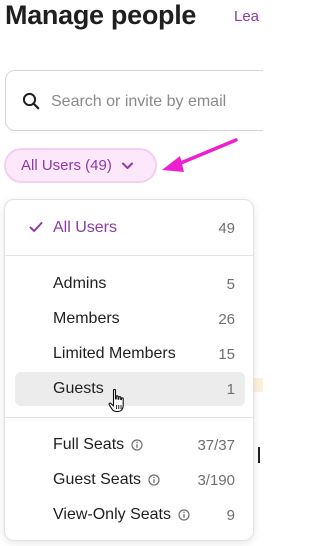 The image size is (320, 546). I want to click on menu-item-limited-members: Limited Members 15, so click(130, 354).